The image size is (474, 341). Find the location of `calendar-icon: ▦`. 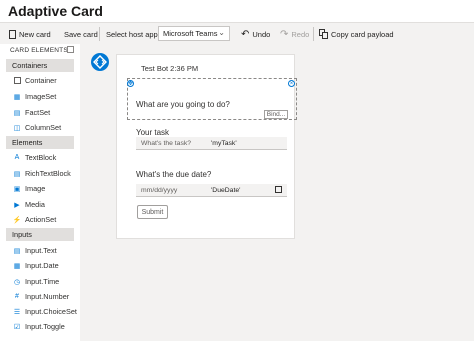

calendar-icon: ▦ is located at coordinates (17, 266).